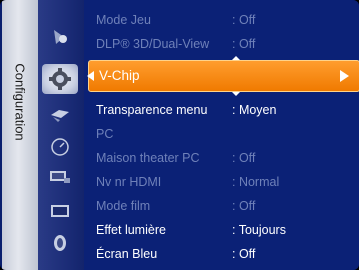 The width and height of the screenshot is (359, 270). I want to click on menu-item-nv-nr-hdmi: Nv nr HDMI : Normal, so click(220, 182).